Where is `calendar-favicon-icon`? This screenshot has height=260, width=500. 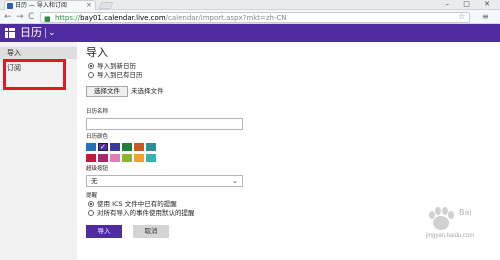 calendar-favicon-icon is located at coordinates (10, 6).